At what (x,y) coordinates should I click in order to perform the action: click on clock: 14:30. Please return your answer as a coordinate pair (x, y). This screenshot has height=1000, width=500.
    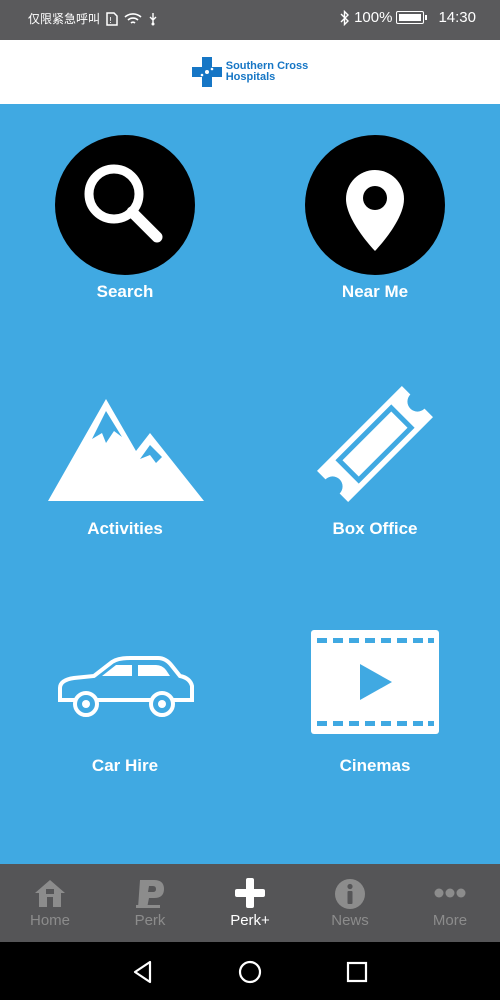
    Looking at the image, I should click on (457, 17).